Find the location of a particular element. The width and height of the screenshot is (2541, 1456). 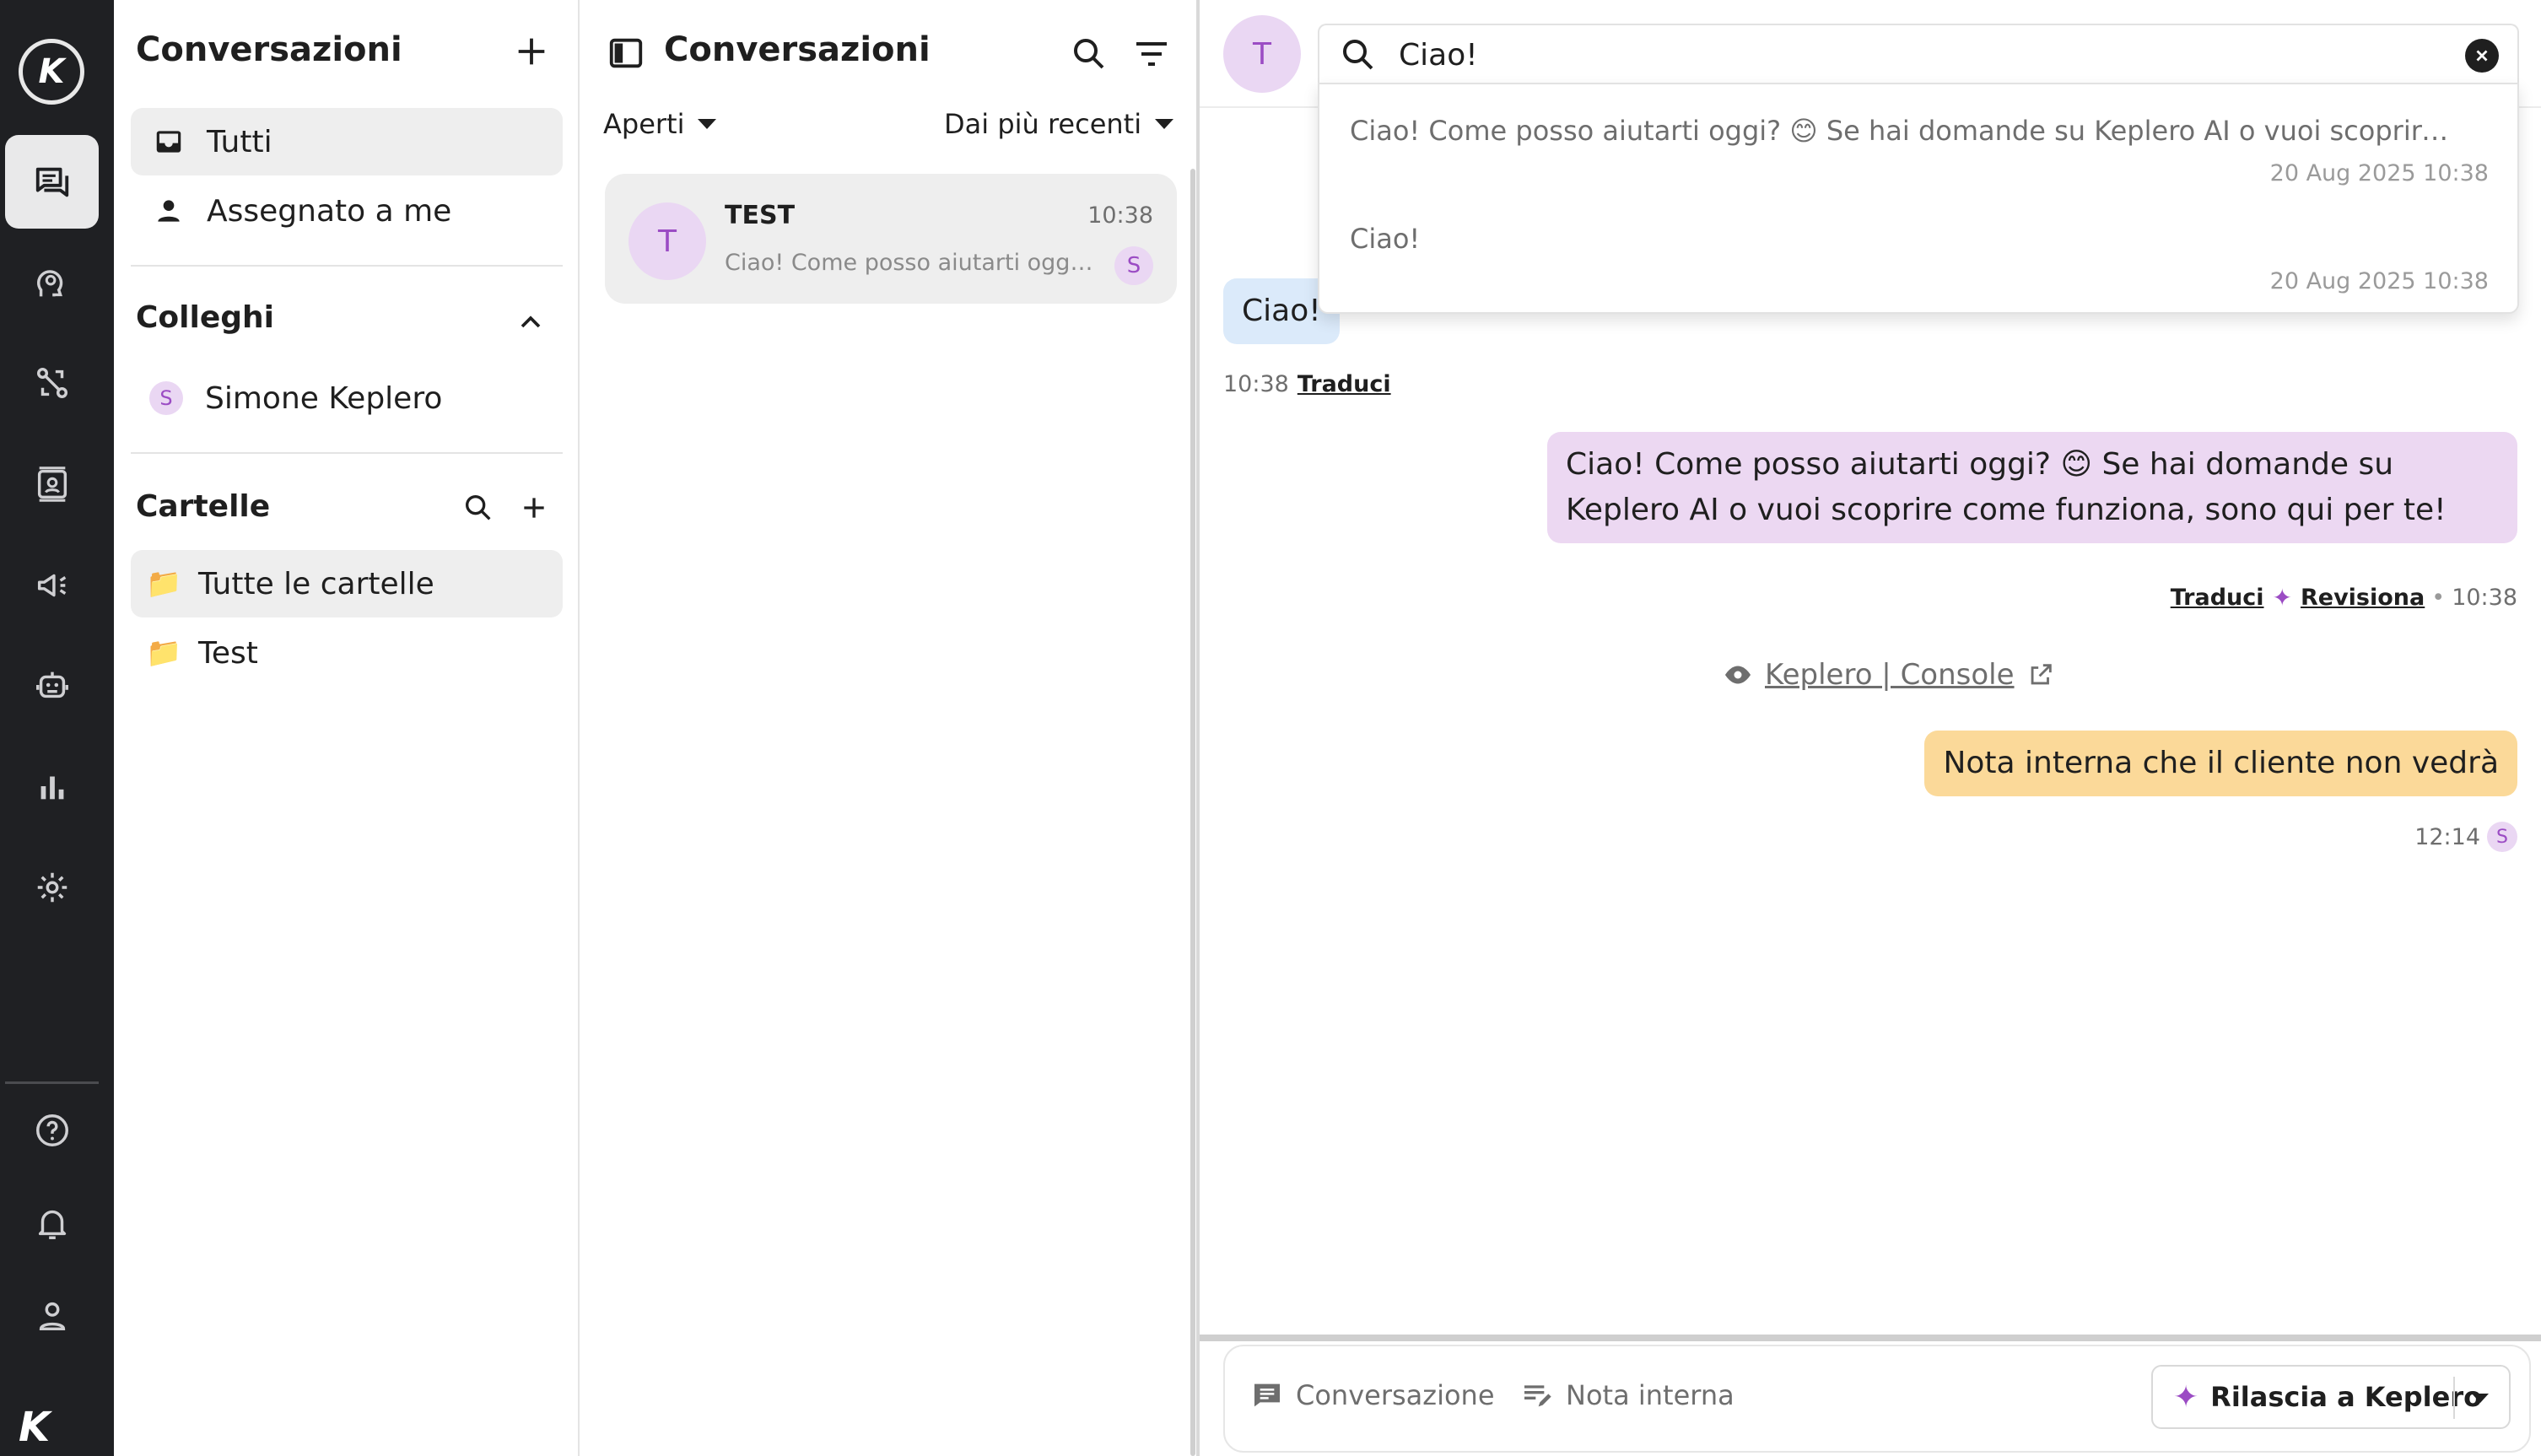

source-link: Keplero | Console is located at coordinates (1889, 675).